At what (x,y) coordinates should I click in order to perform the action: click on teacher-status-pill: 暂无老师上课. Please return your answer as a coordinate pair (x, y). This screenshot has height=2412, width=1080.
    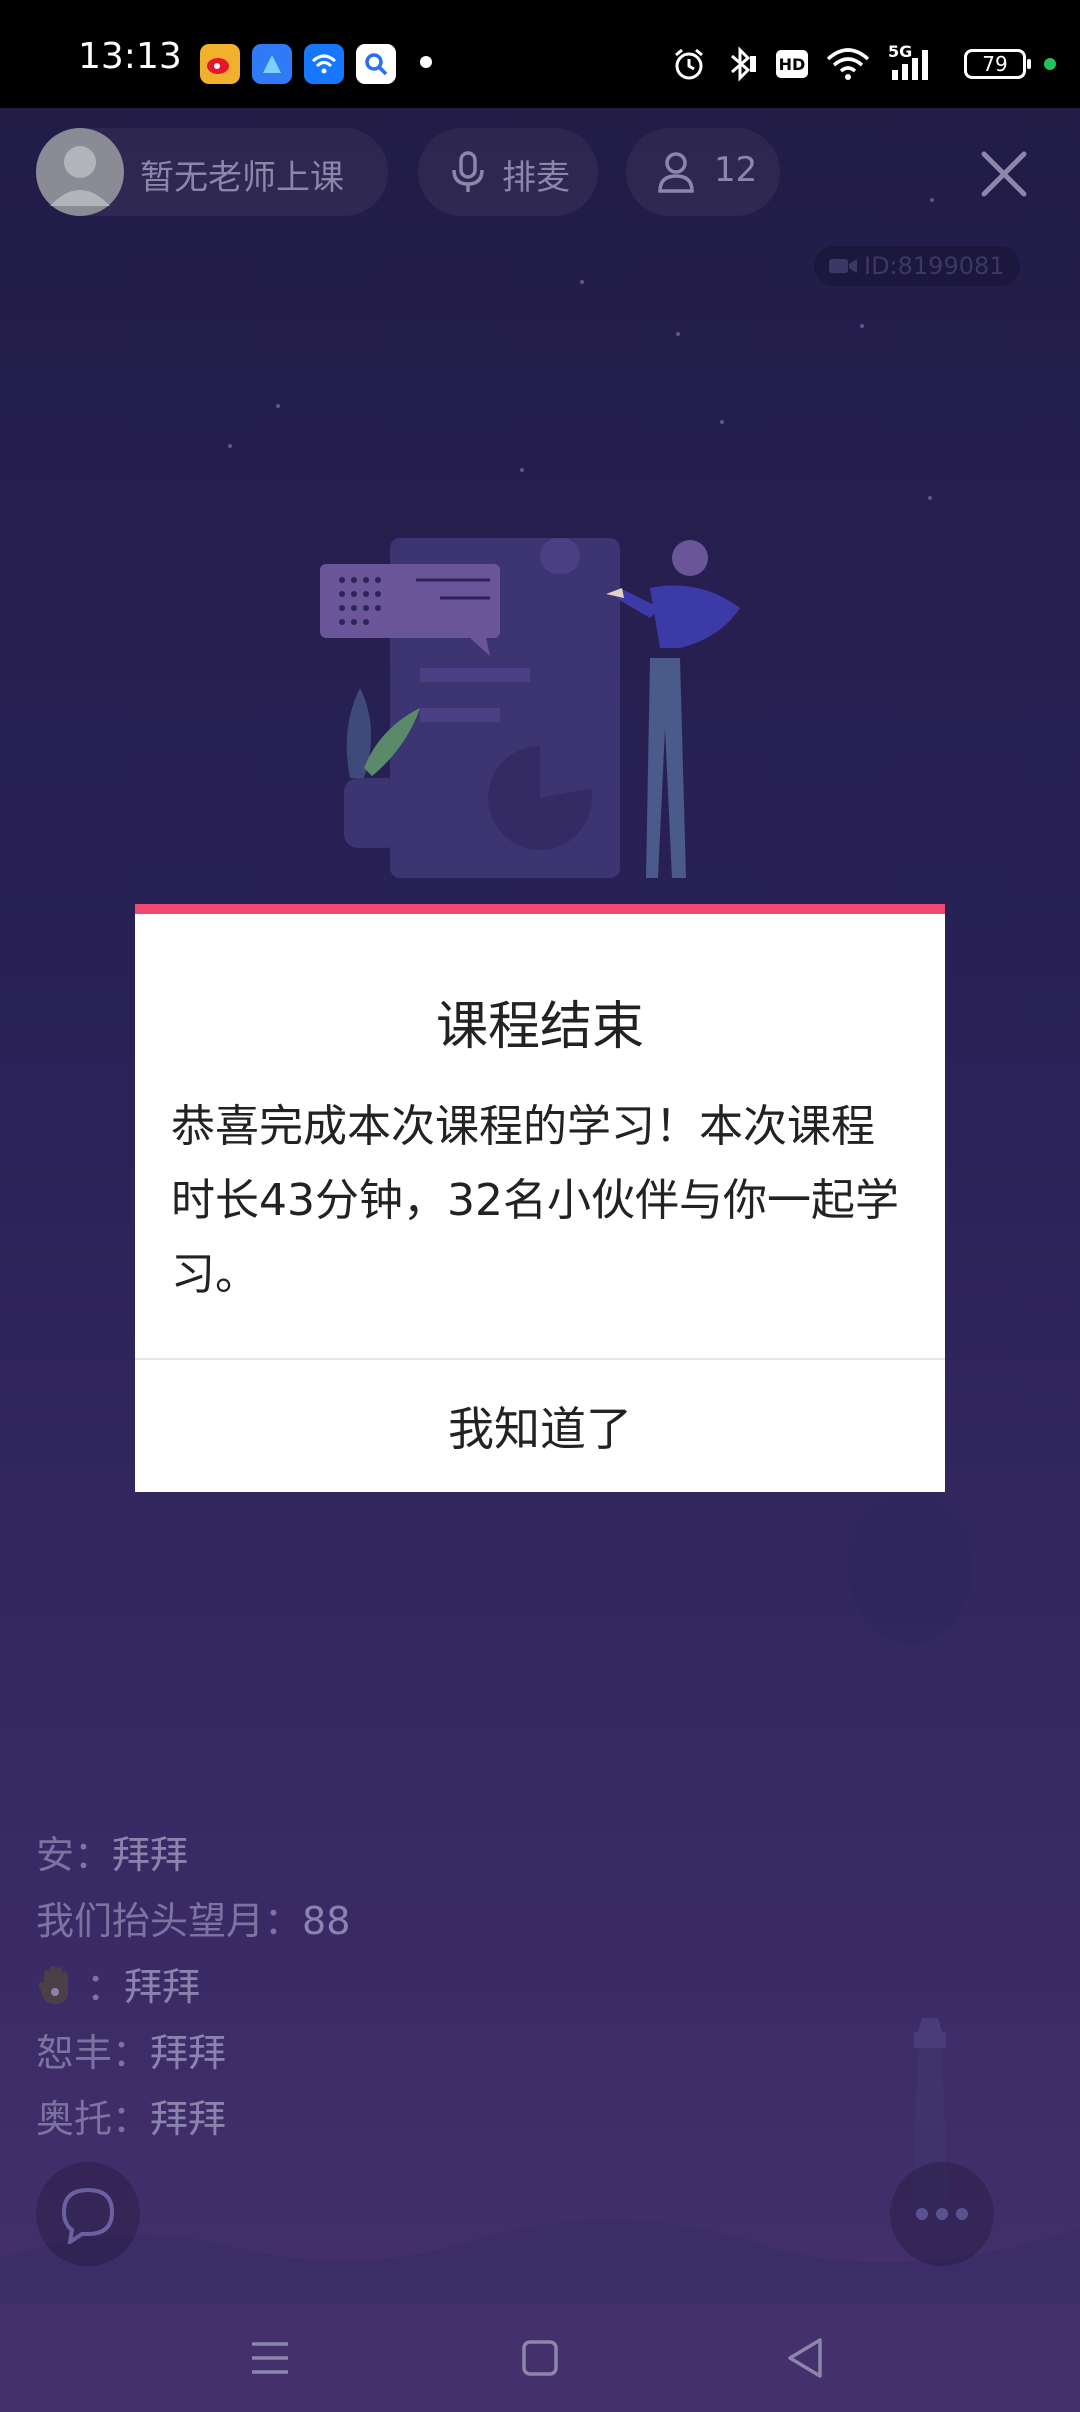
    Looking at the image, I should click on (212, 172).